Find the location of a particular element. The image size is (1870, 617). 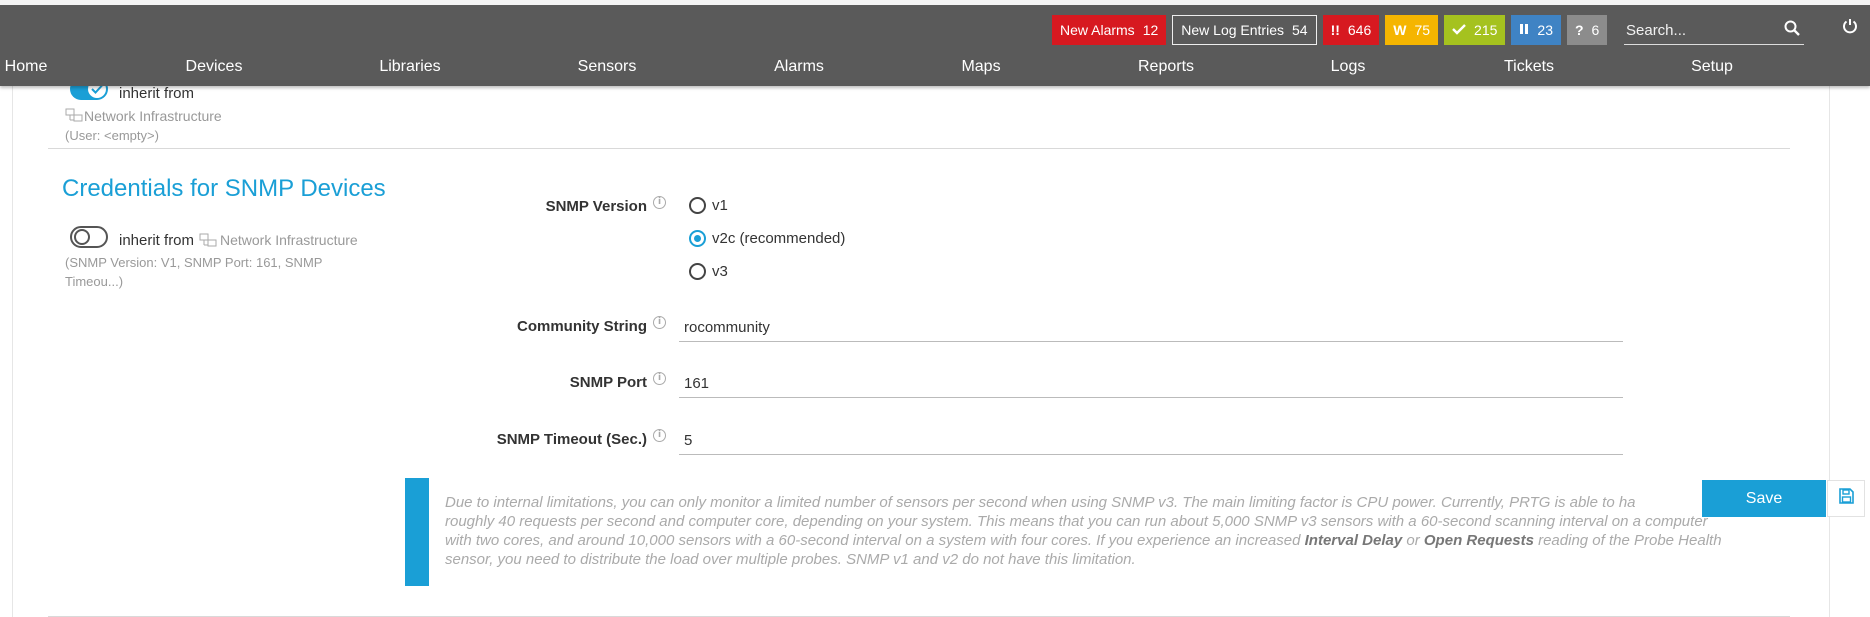

snmp-version-label-text: SNMP Version is located at coordinates (596, 206).